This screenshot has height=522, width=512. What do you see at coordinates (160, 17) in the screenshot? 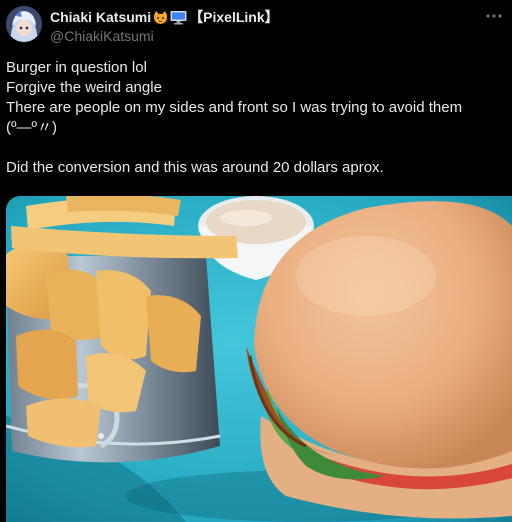
I see `cat-face-icon` at bounding box center [160, 17].